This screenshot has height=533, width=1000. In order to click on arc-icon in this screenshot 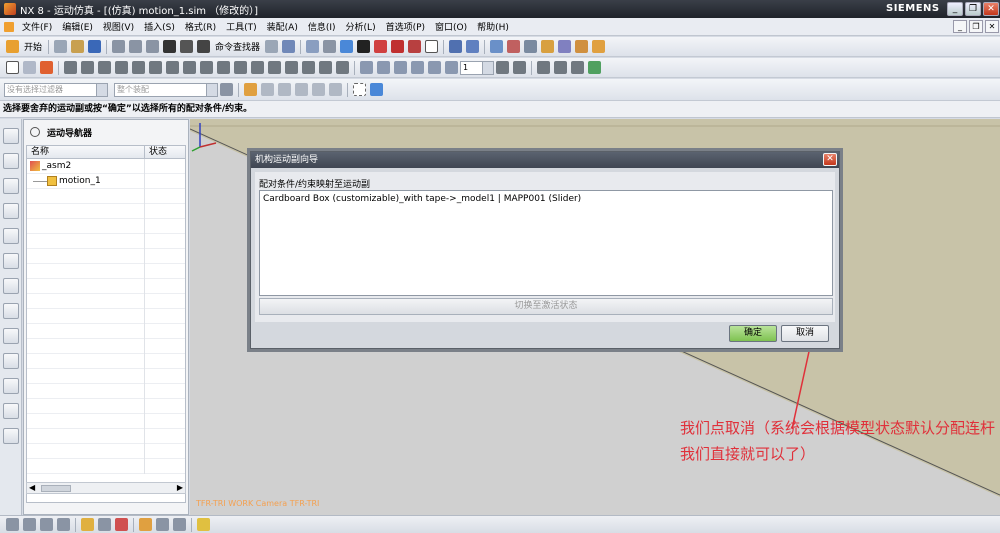, I will do `click(46, 524)`.